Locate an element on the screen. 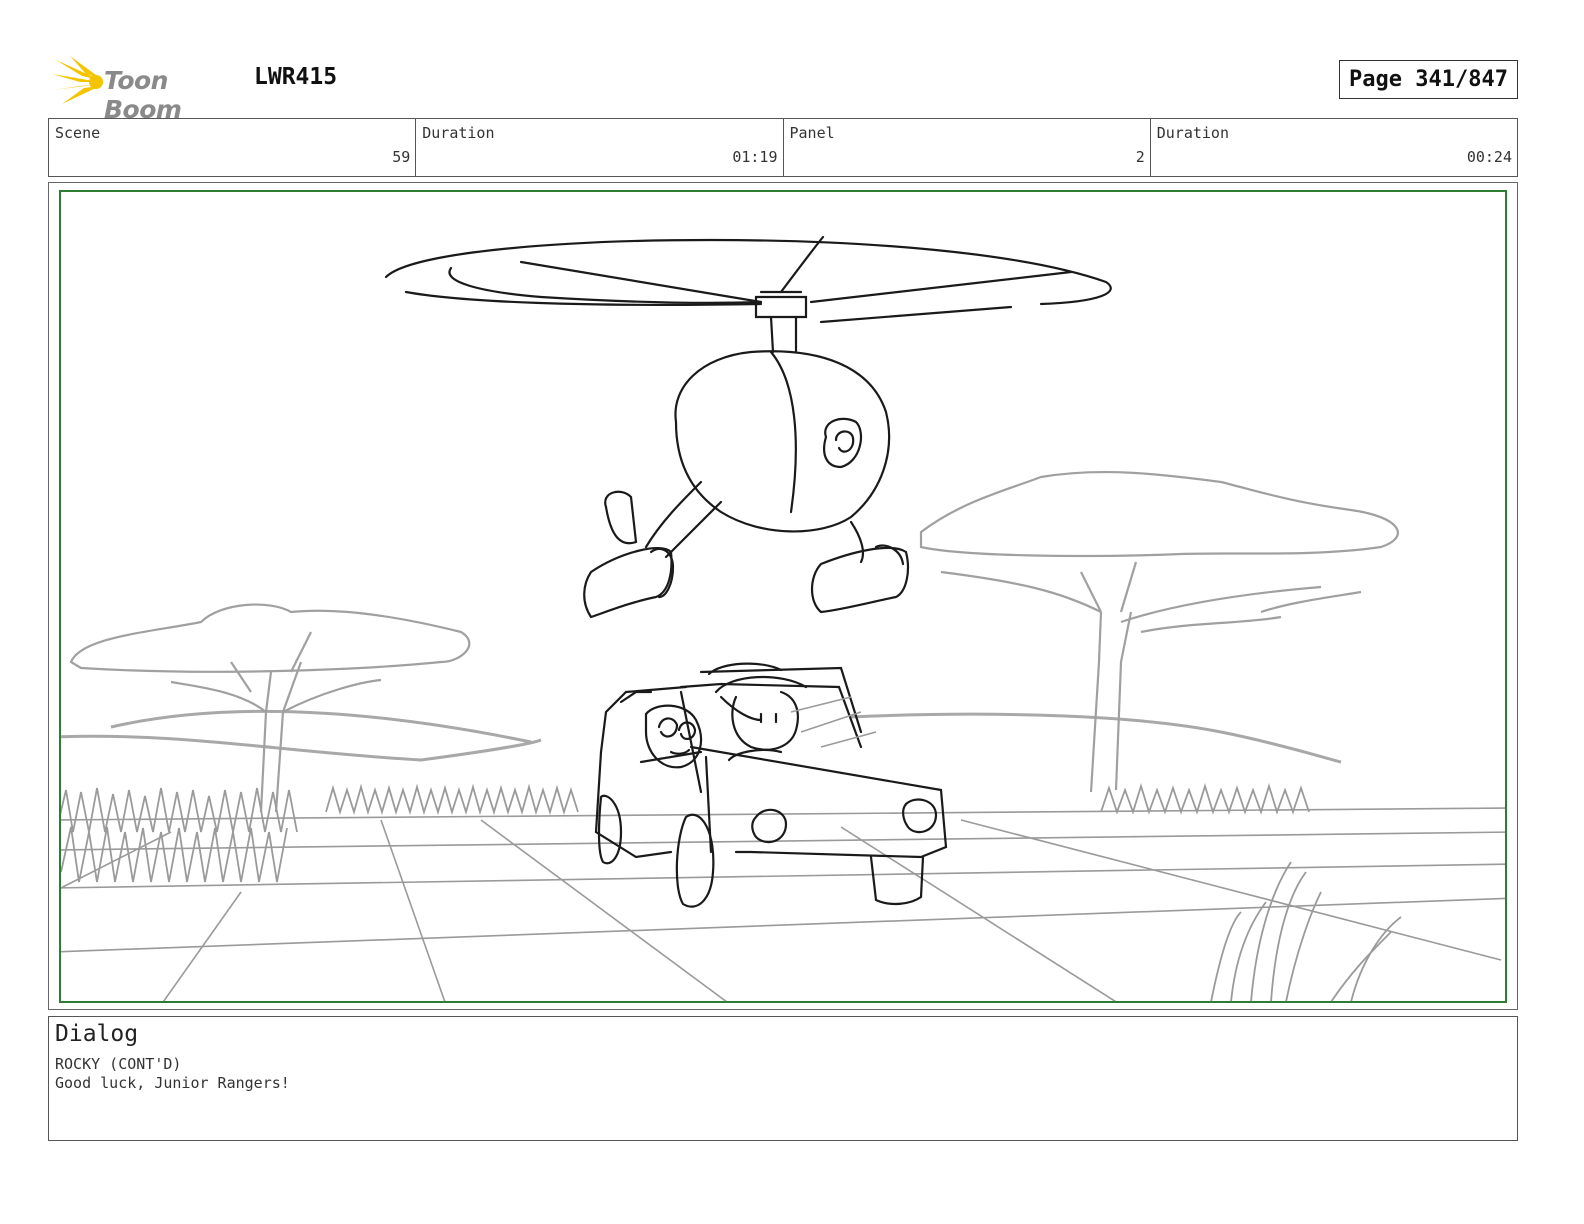  page-indicator: Page 341/847 is located at coordinates (1428, 79).